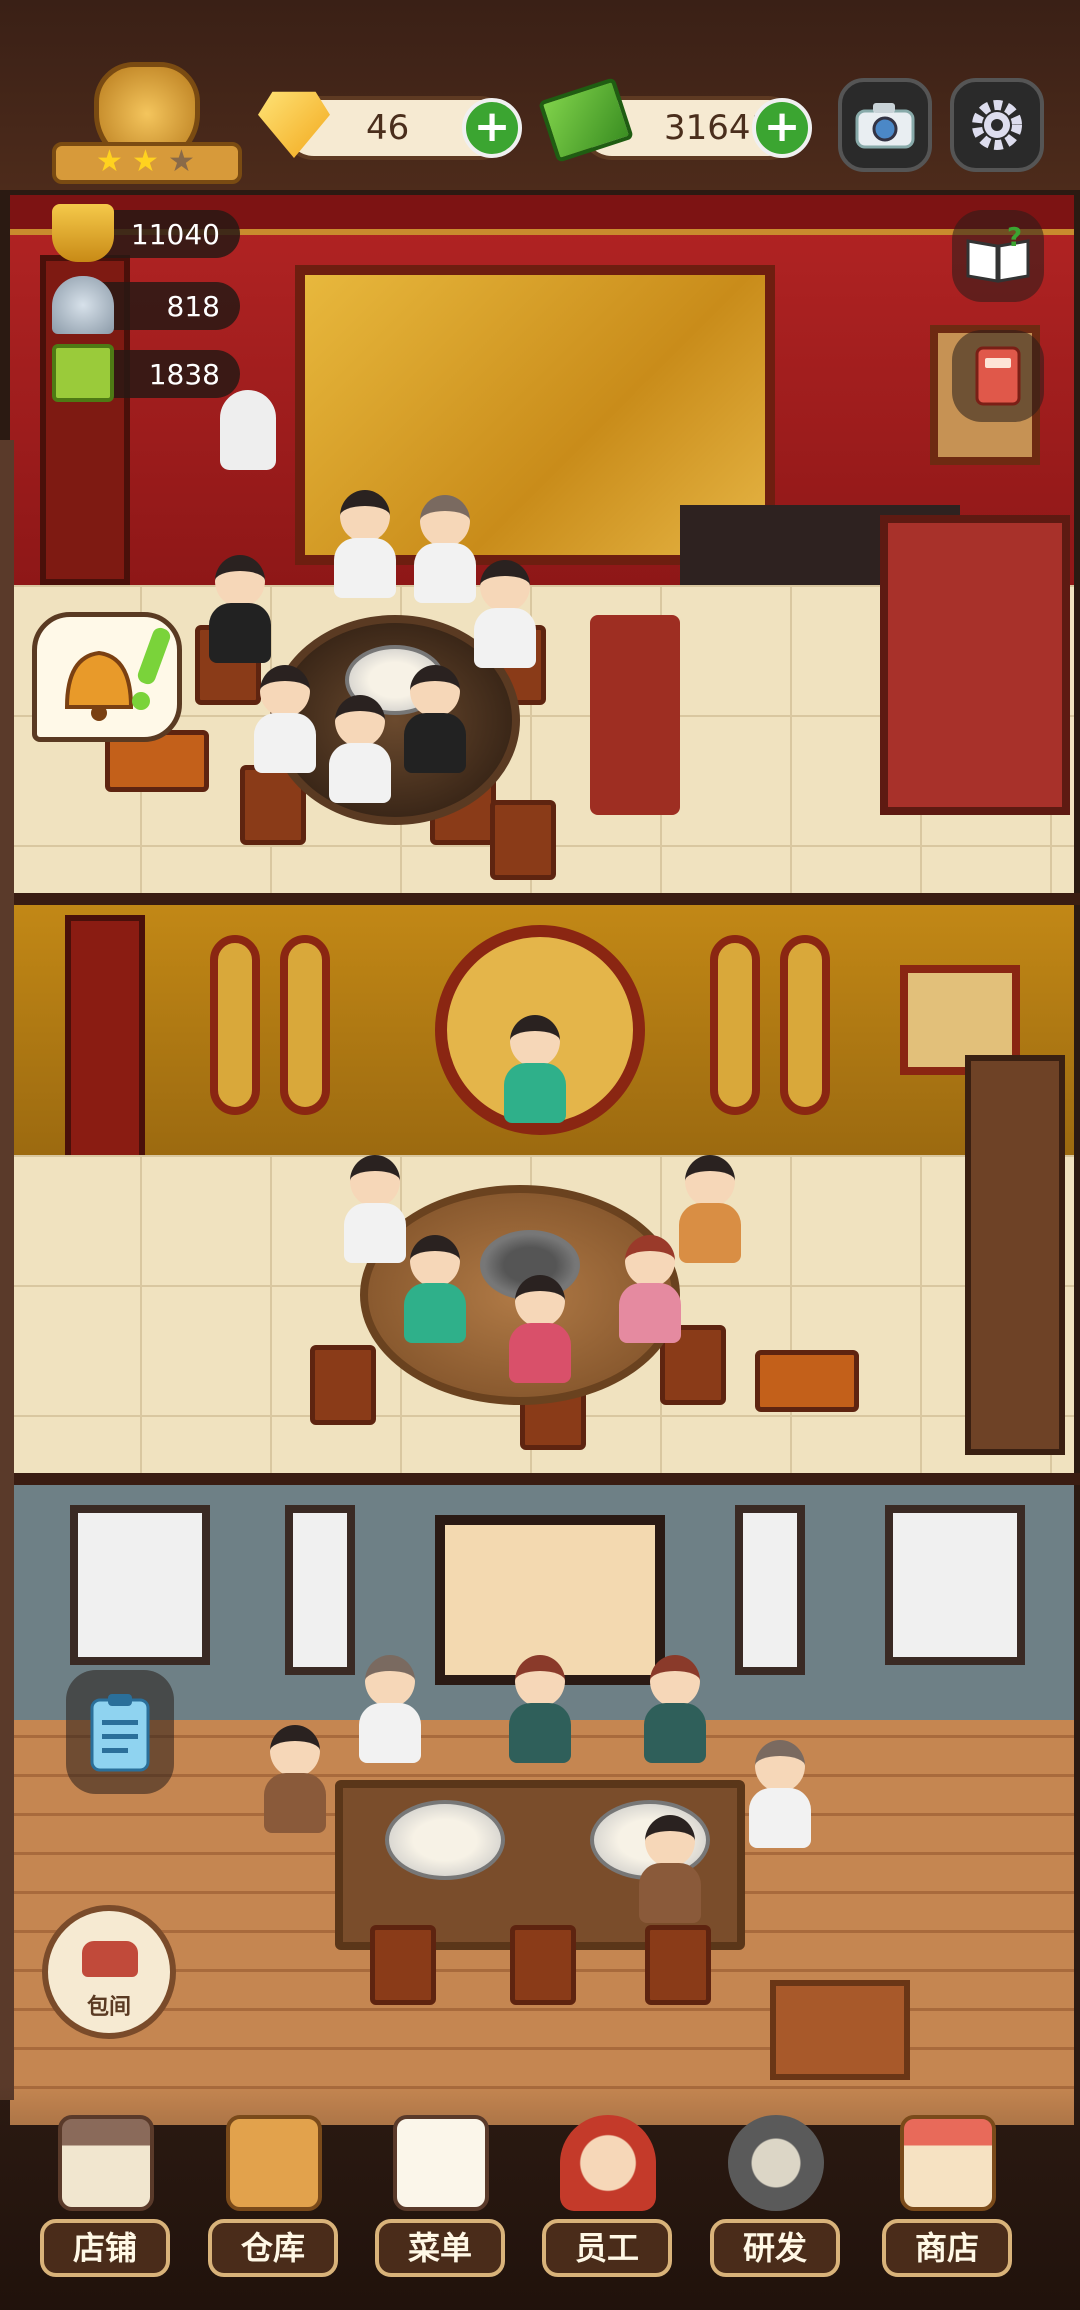 The height and width of the screenshot is (2310, 1080). I want to click on nav-warehouse: 仓库, so click(273, 2205).